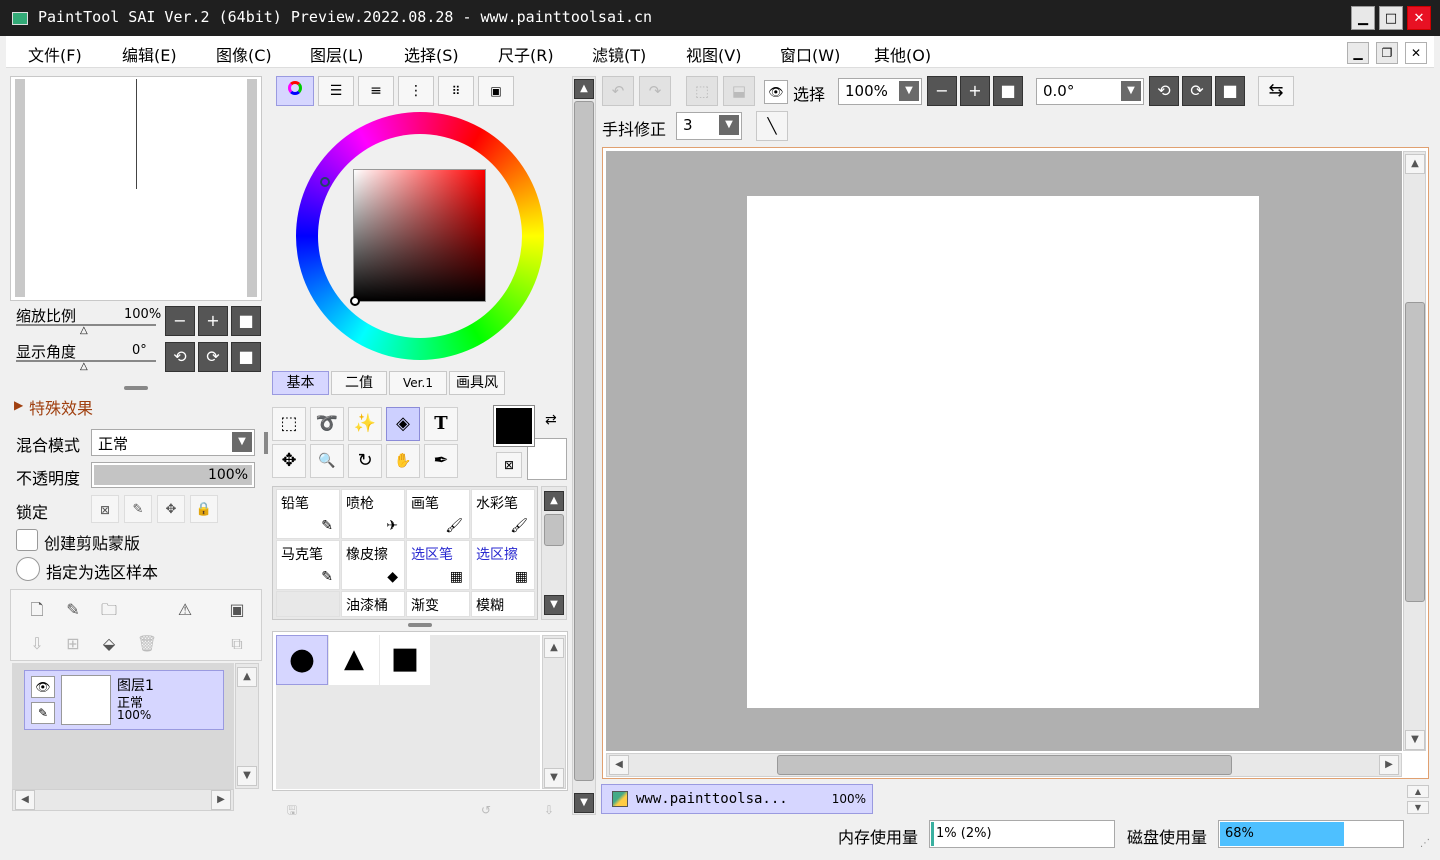 The image size is (1440, 860). What do you see at coordinates (37, 610) in the screenshot?
I see `new-layer-icon: 🗋` at bounding box center [37, 610].